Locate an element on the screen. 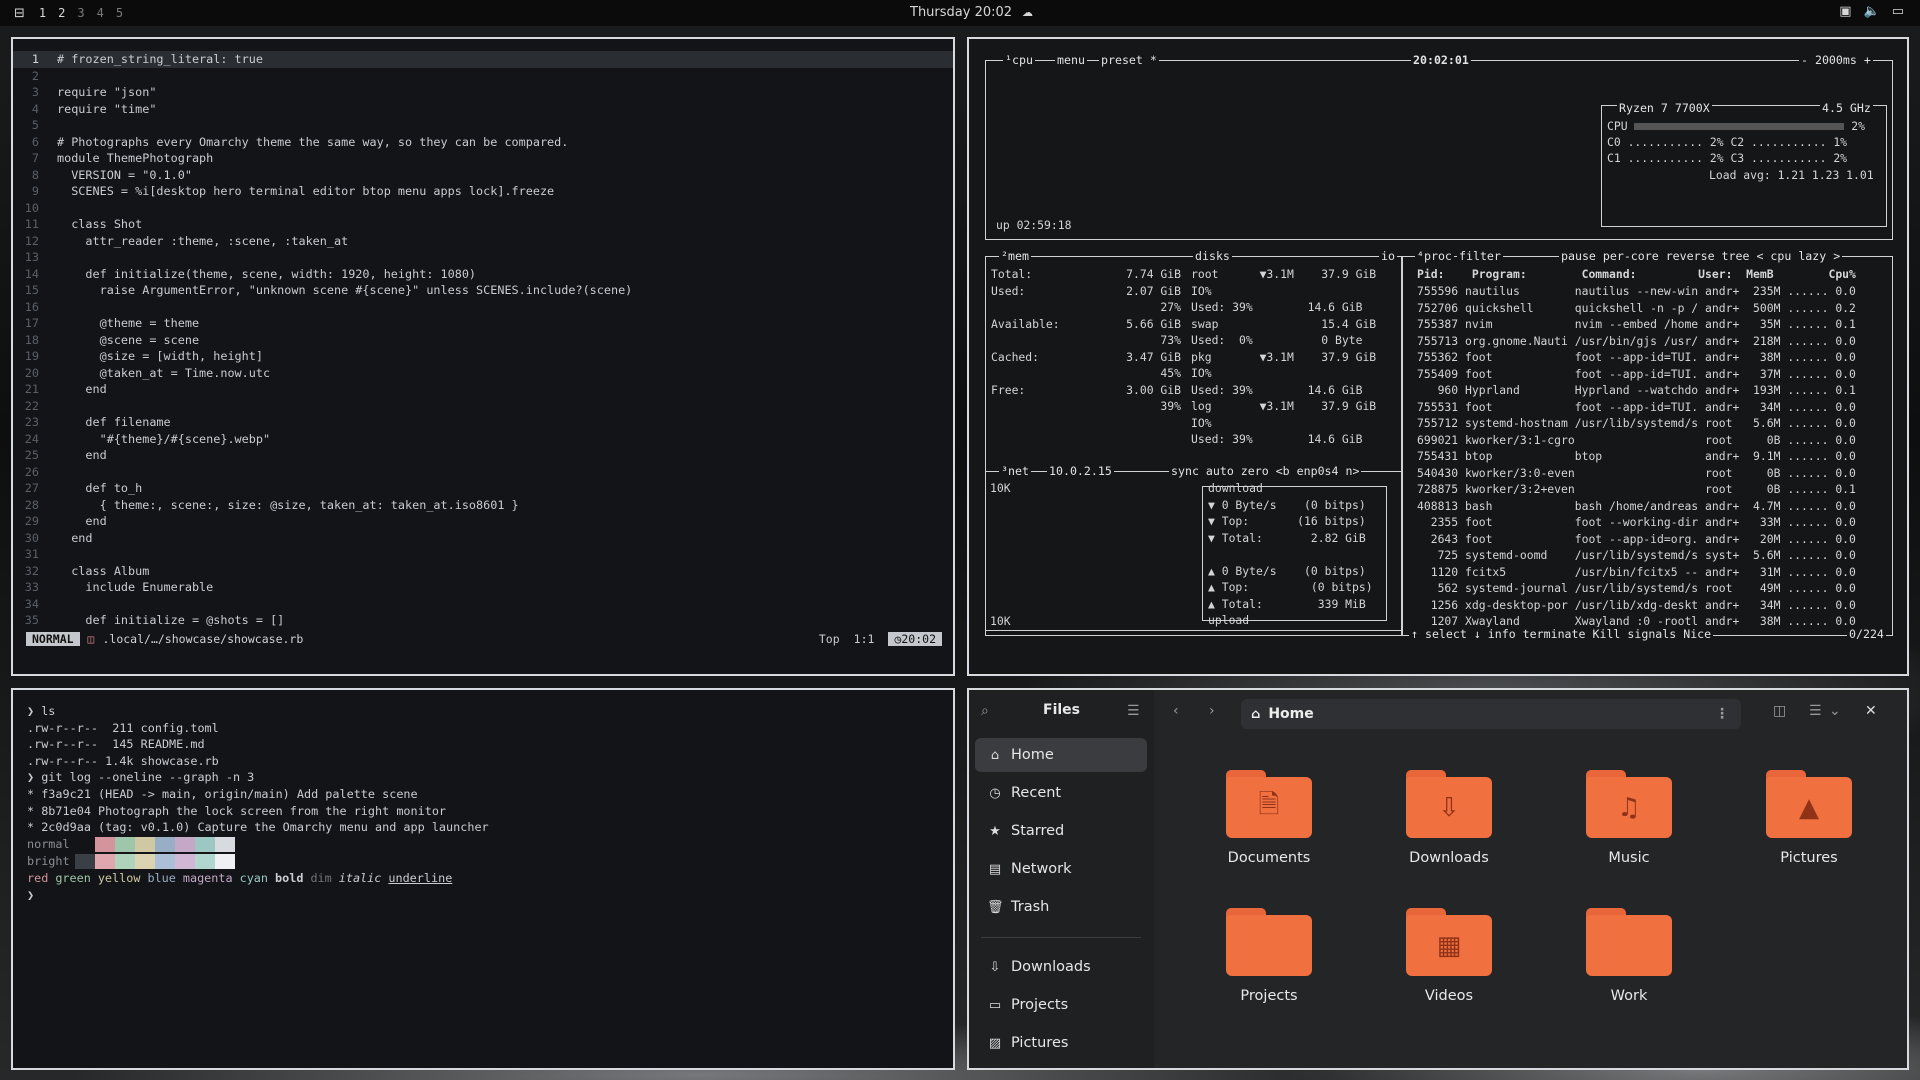 This screenshot has height=1080, width=1920. code-line: 8 VERSION = "0.1.0" is located at coordinates (483, 175).